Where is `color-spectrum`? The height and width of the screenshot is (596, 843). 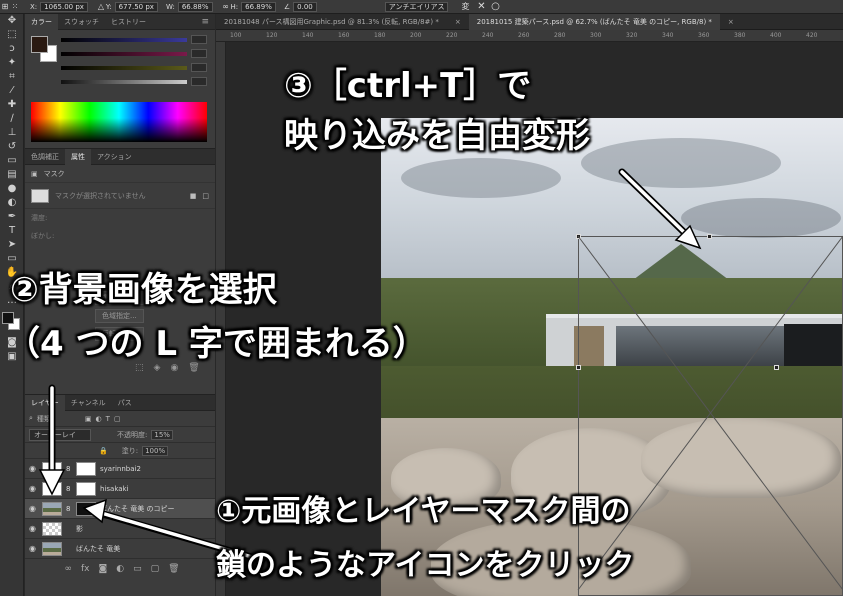
color-spectrum is located at coordinates (119, 122).